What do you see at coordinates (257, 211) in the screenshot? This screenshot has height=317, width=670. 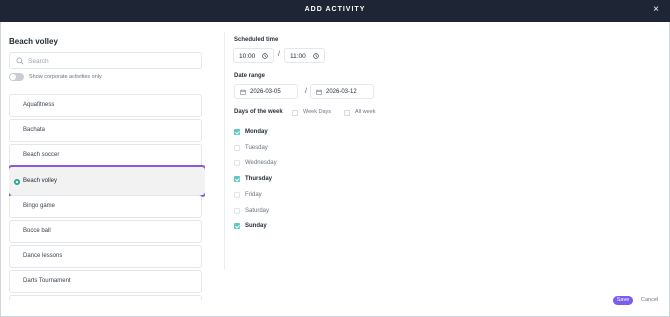 I see `day-label: Saturday` at bounding box center [257, 211].